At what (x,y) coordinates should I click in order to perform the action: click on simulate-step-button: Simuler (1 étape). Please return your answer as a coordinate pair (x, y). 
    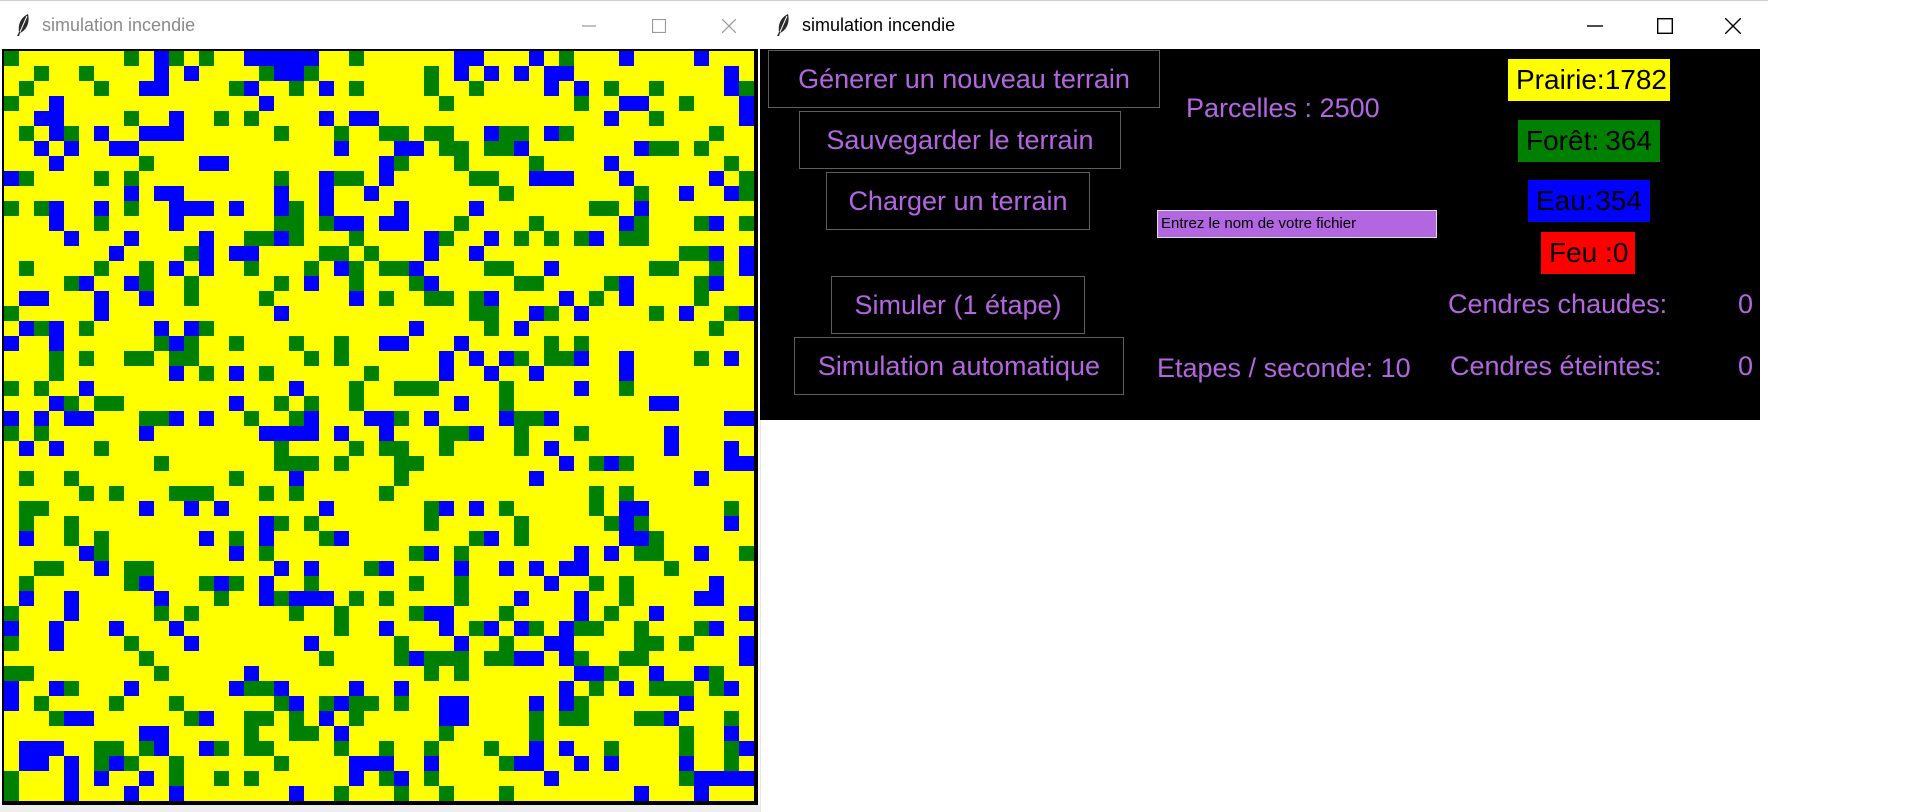
    Looking at the image, I should click on (958, 305).